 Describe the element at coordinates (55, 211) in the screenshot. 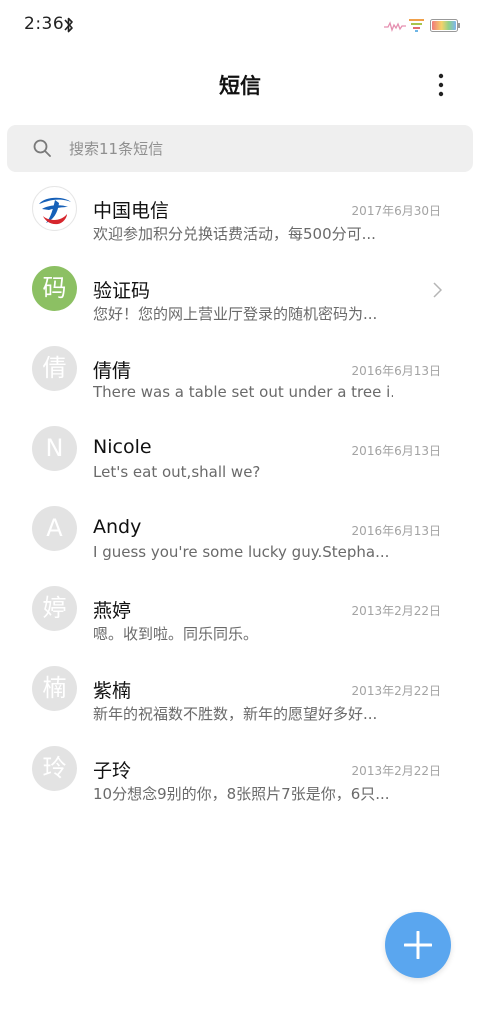

I see `china-telecom-logo-icon` at that location.